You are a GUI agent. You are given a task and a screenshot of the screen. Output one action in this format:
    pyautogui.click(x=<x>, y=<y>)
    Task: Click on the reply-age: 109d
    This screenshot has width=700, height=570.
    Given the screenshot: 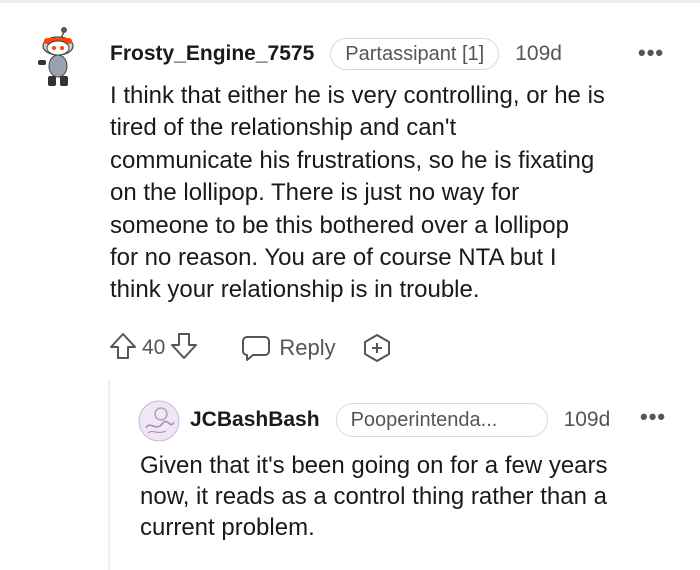 What is the action you would take?
    pyautogui.click(x=587, y=419)
    